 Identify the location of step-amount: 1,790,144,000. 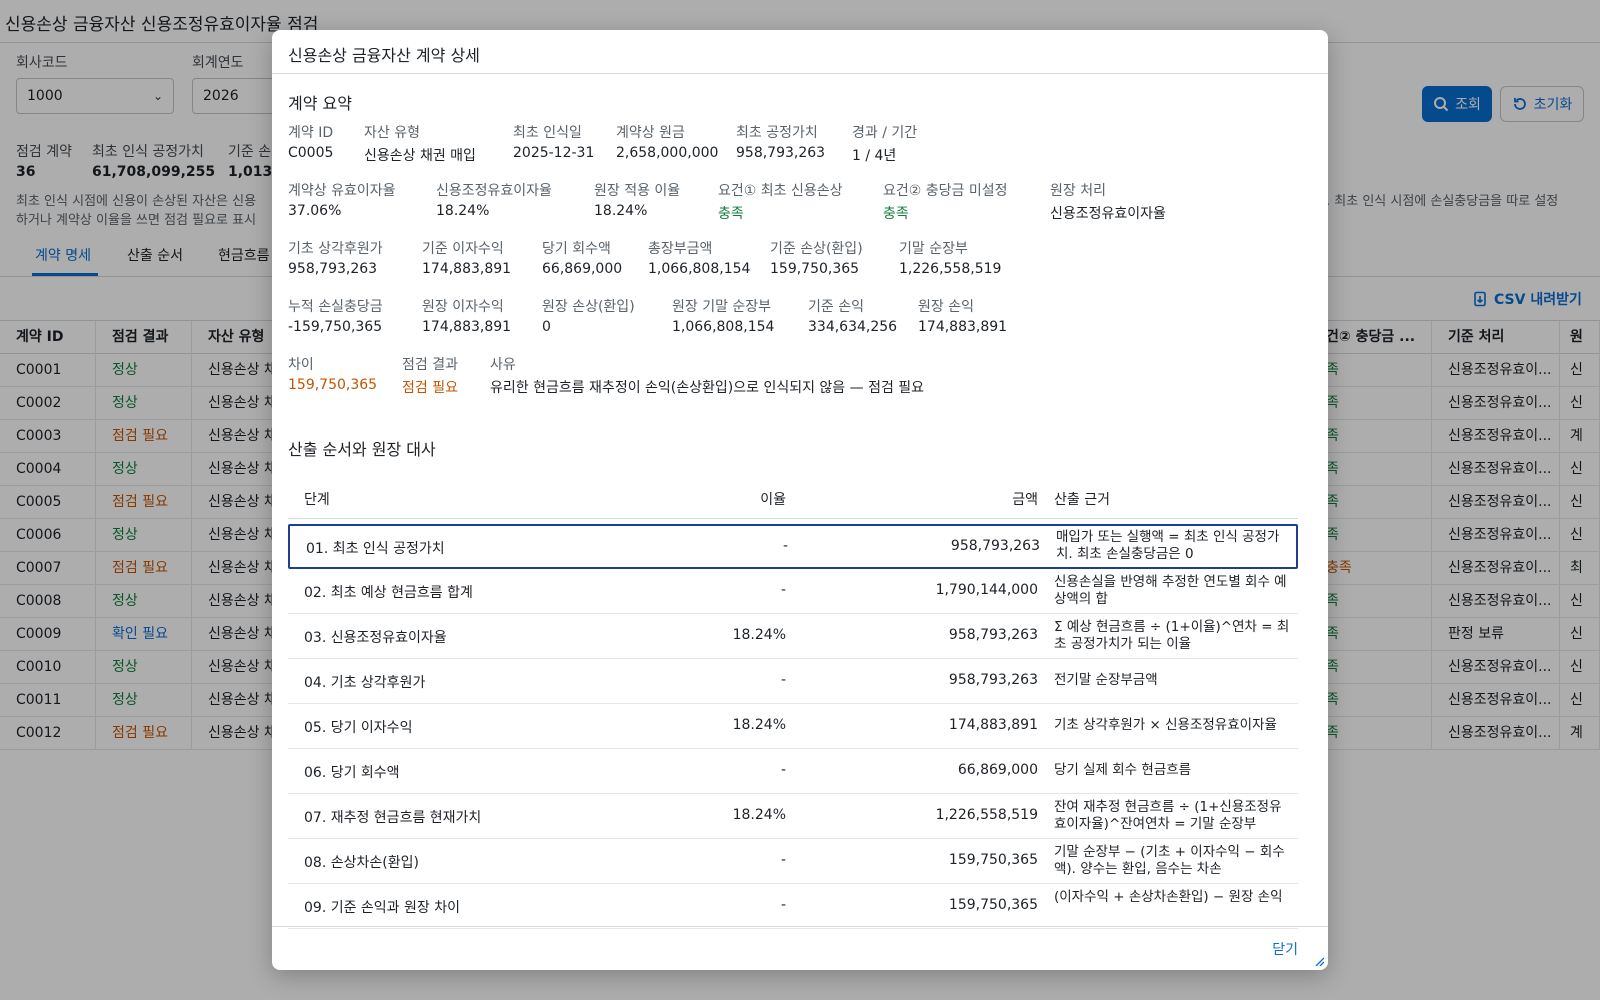
(986, 590).